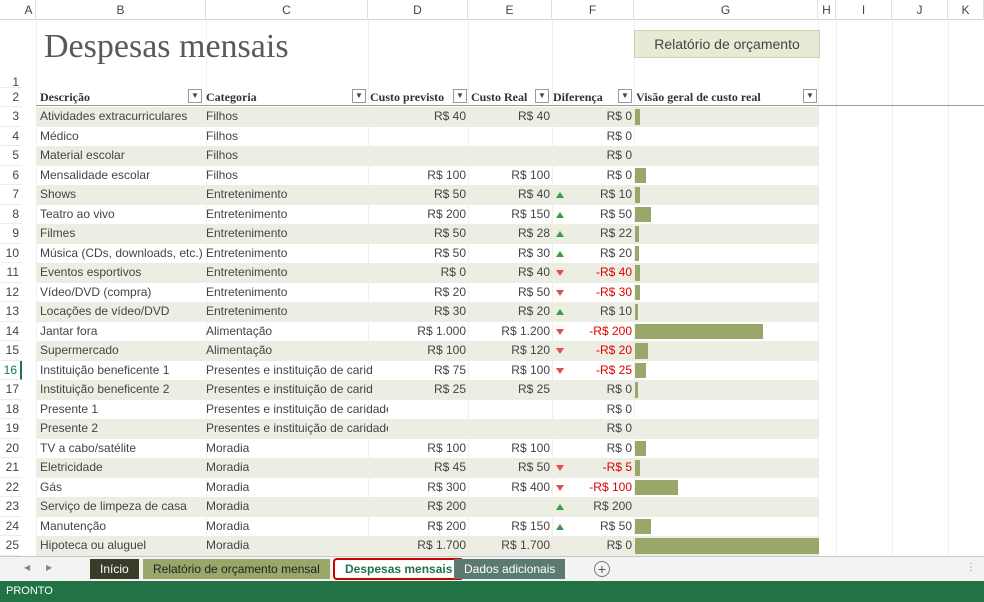 The width and height of the screenshot is (984, 602). Describe the element at coordinates (600, 371) in the screenshot. I see `cell-difference: -R$ 25` at that location.